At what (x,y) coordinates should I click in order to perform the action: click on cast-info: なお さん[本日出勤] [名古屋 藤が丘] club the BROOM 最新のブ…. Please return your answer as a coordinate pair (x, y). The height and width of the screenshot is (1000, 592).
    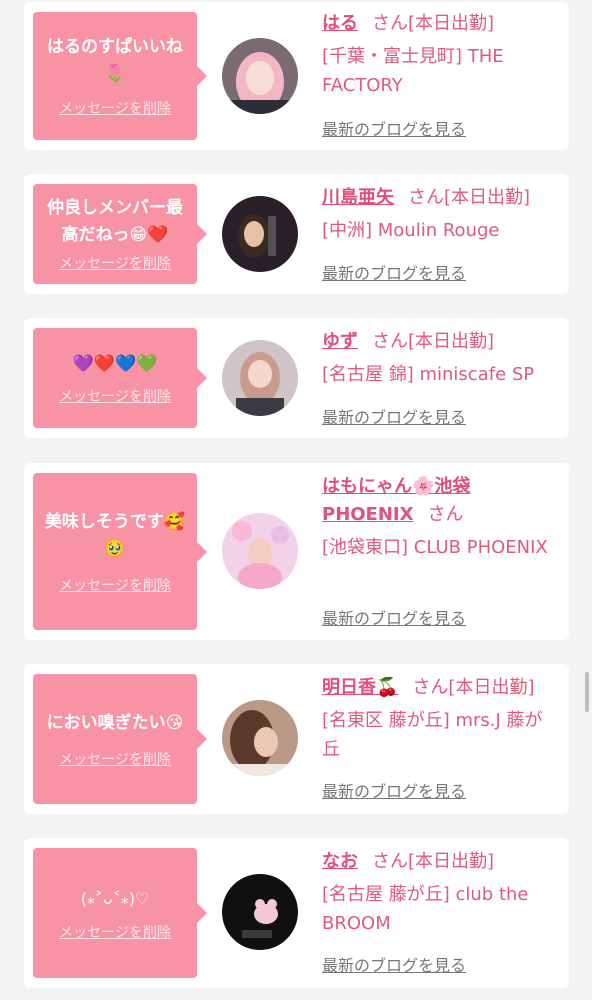
    Looking at the image, I should click on (440, 911).